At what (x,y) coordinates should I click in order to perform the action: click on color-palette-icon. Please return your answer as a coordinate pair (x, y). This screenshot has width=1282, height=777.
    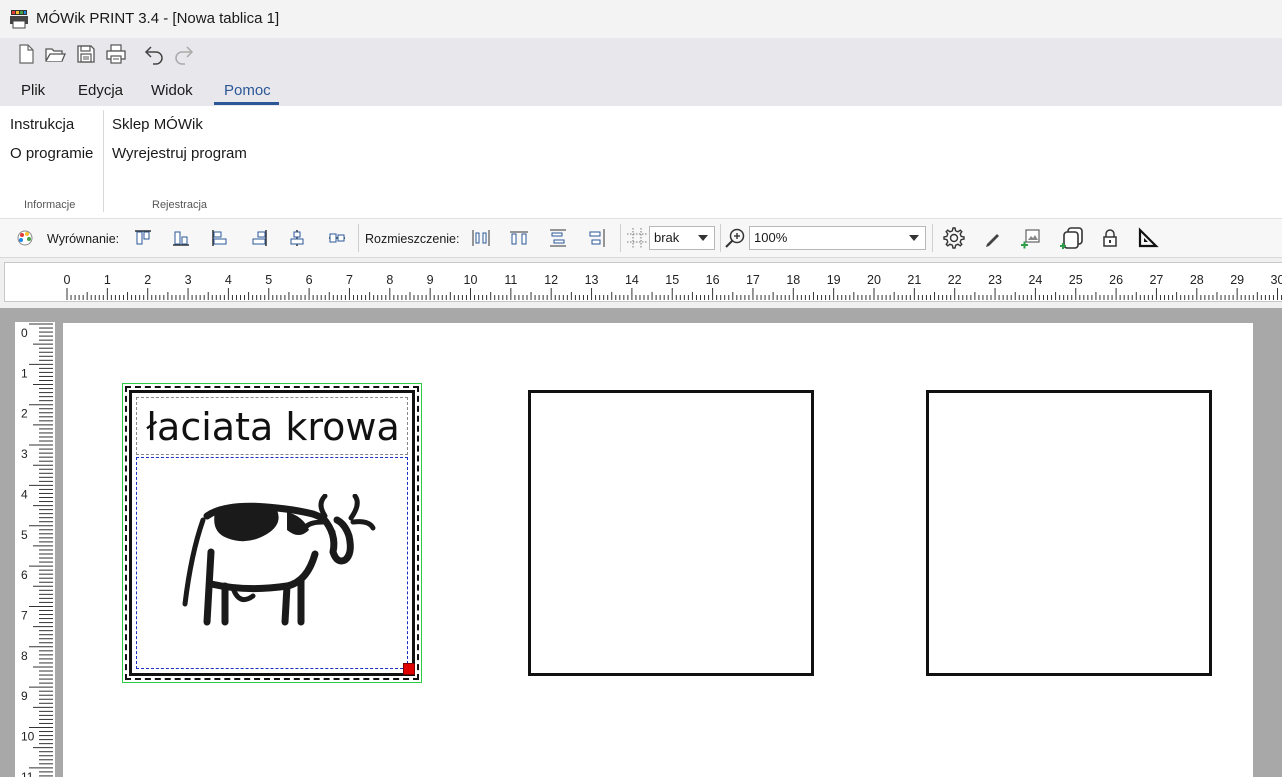
    Looking at the image, I should click on (25, 238).